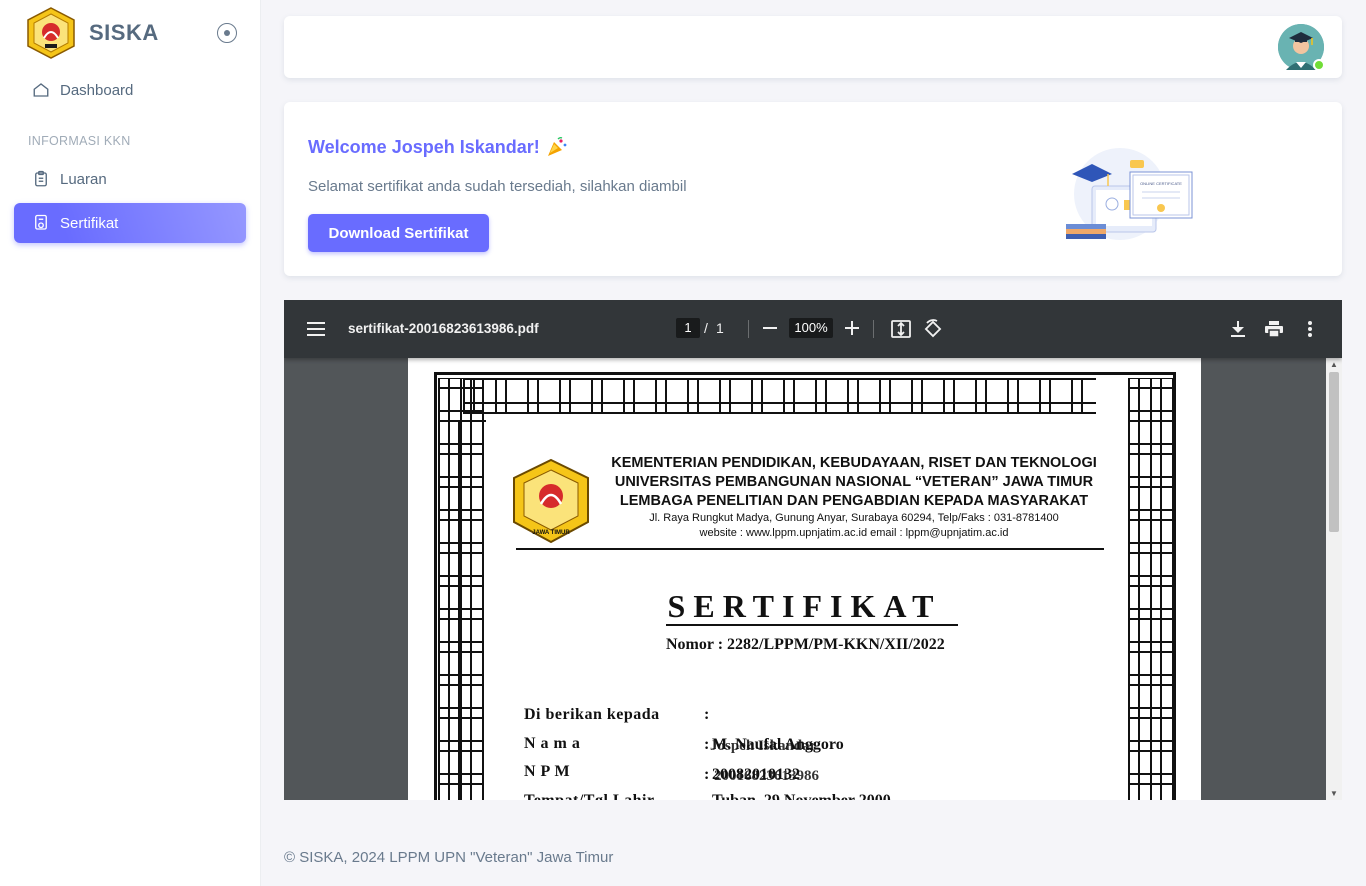 This screenshot has height=886, width=1366. Describe the element at coordinates (592, 714) in the screenshot. I see `given-to-label: Di berikan kepada` at that location.